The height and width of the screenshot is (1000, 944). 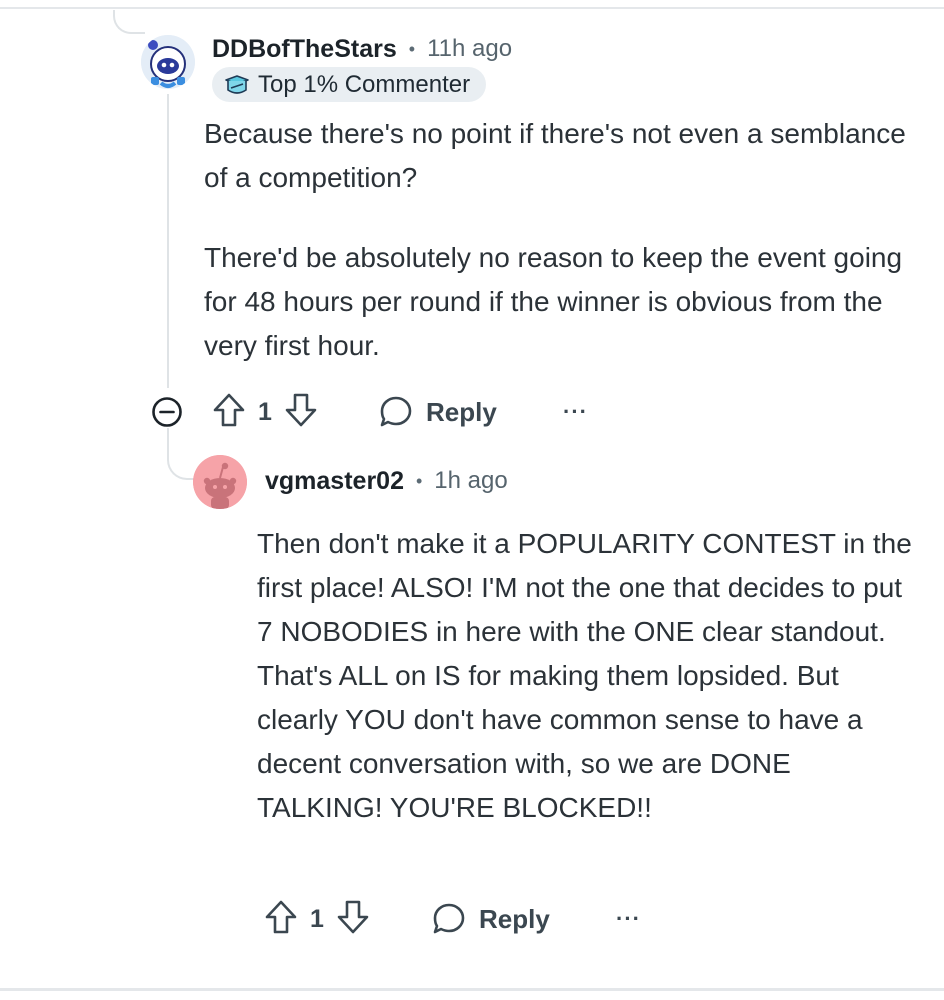 What do you see at coordinates (470, 48) in the screenshot?
I see `timestamp: 11h ago` at bounding box center [470, 48].